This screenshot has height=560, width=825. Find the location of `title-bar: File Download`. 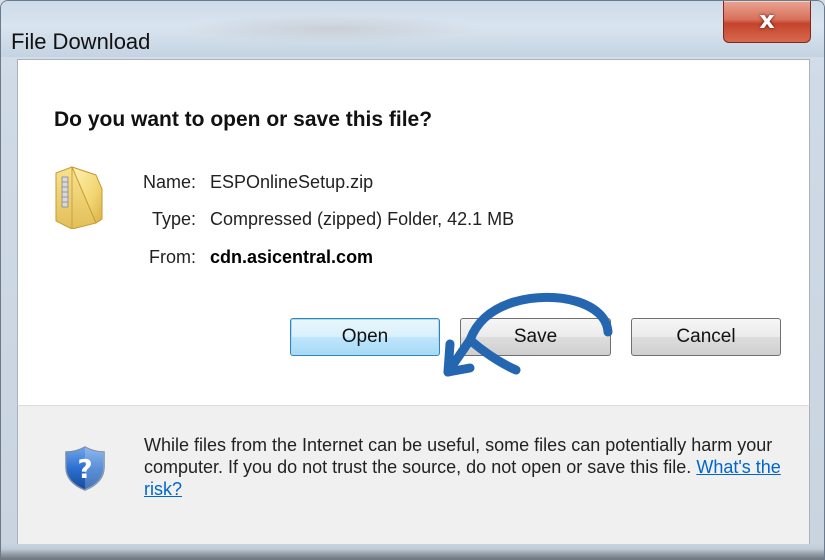

title-bar: File Download is located at coordinates (412, 29).